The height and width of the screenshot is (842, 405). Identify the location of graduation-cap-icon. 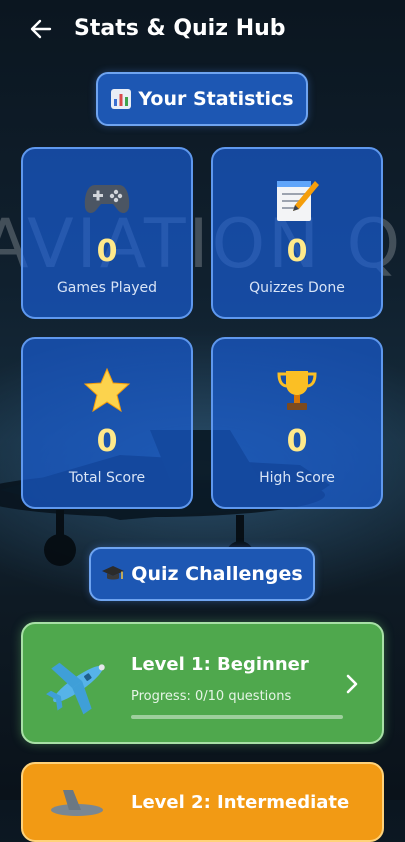
(113, 573).